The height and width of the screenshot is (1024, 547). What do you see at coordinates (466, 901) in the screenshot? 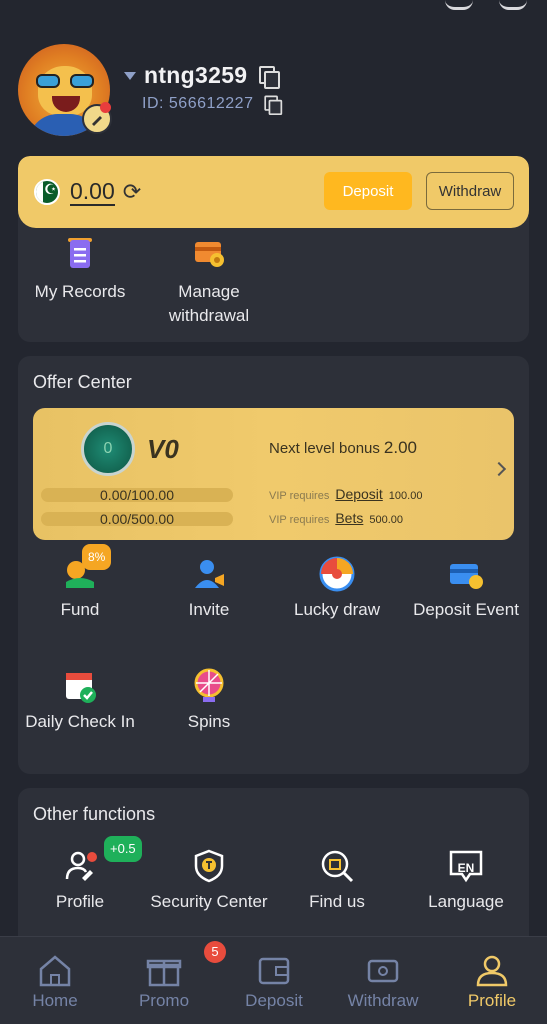
I see `language-label: Language` at bounding box center [466, 901].